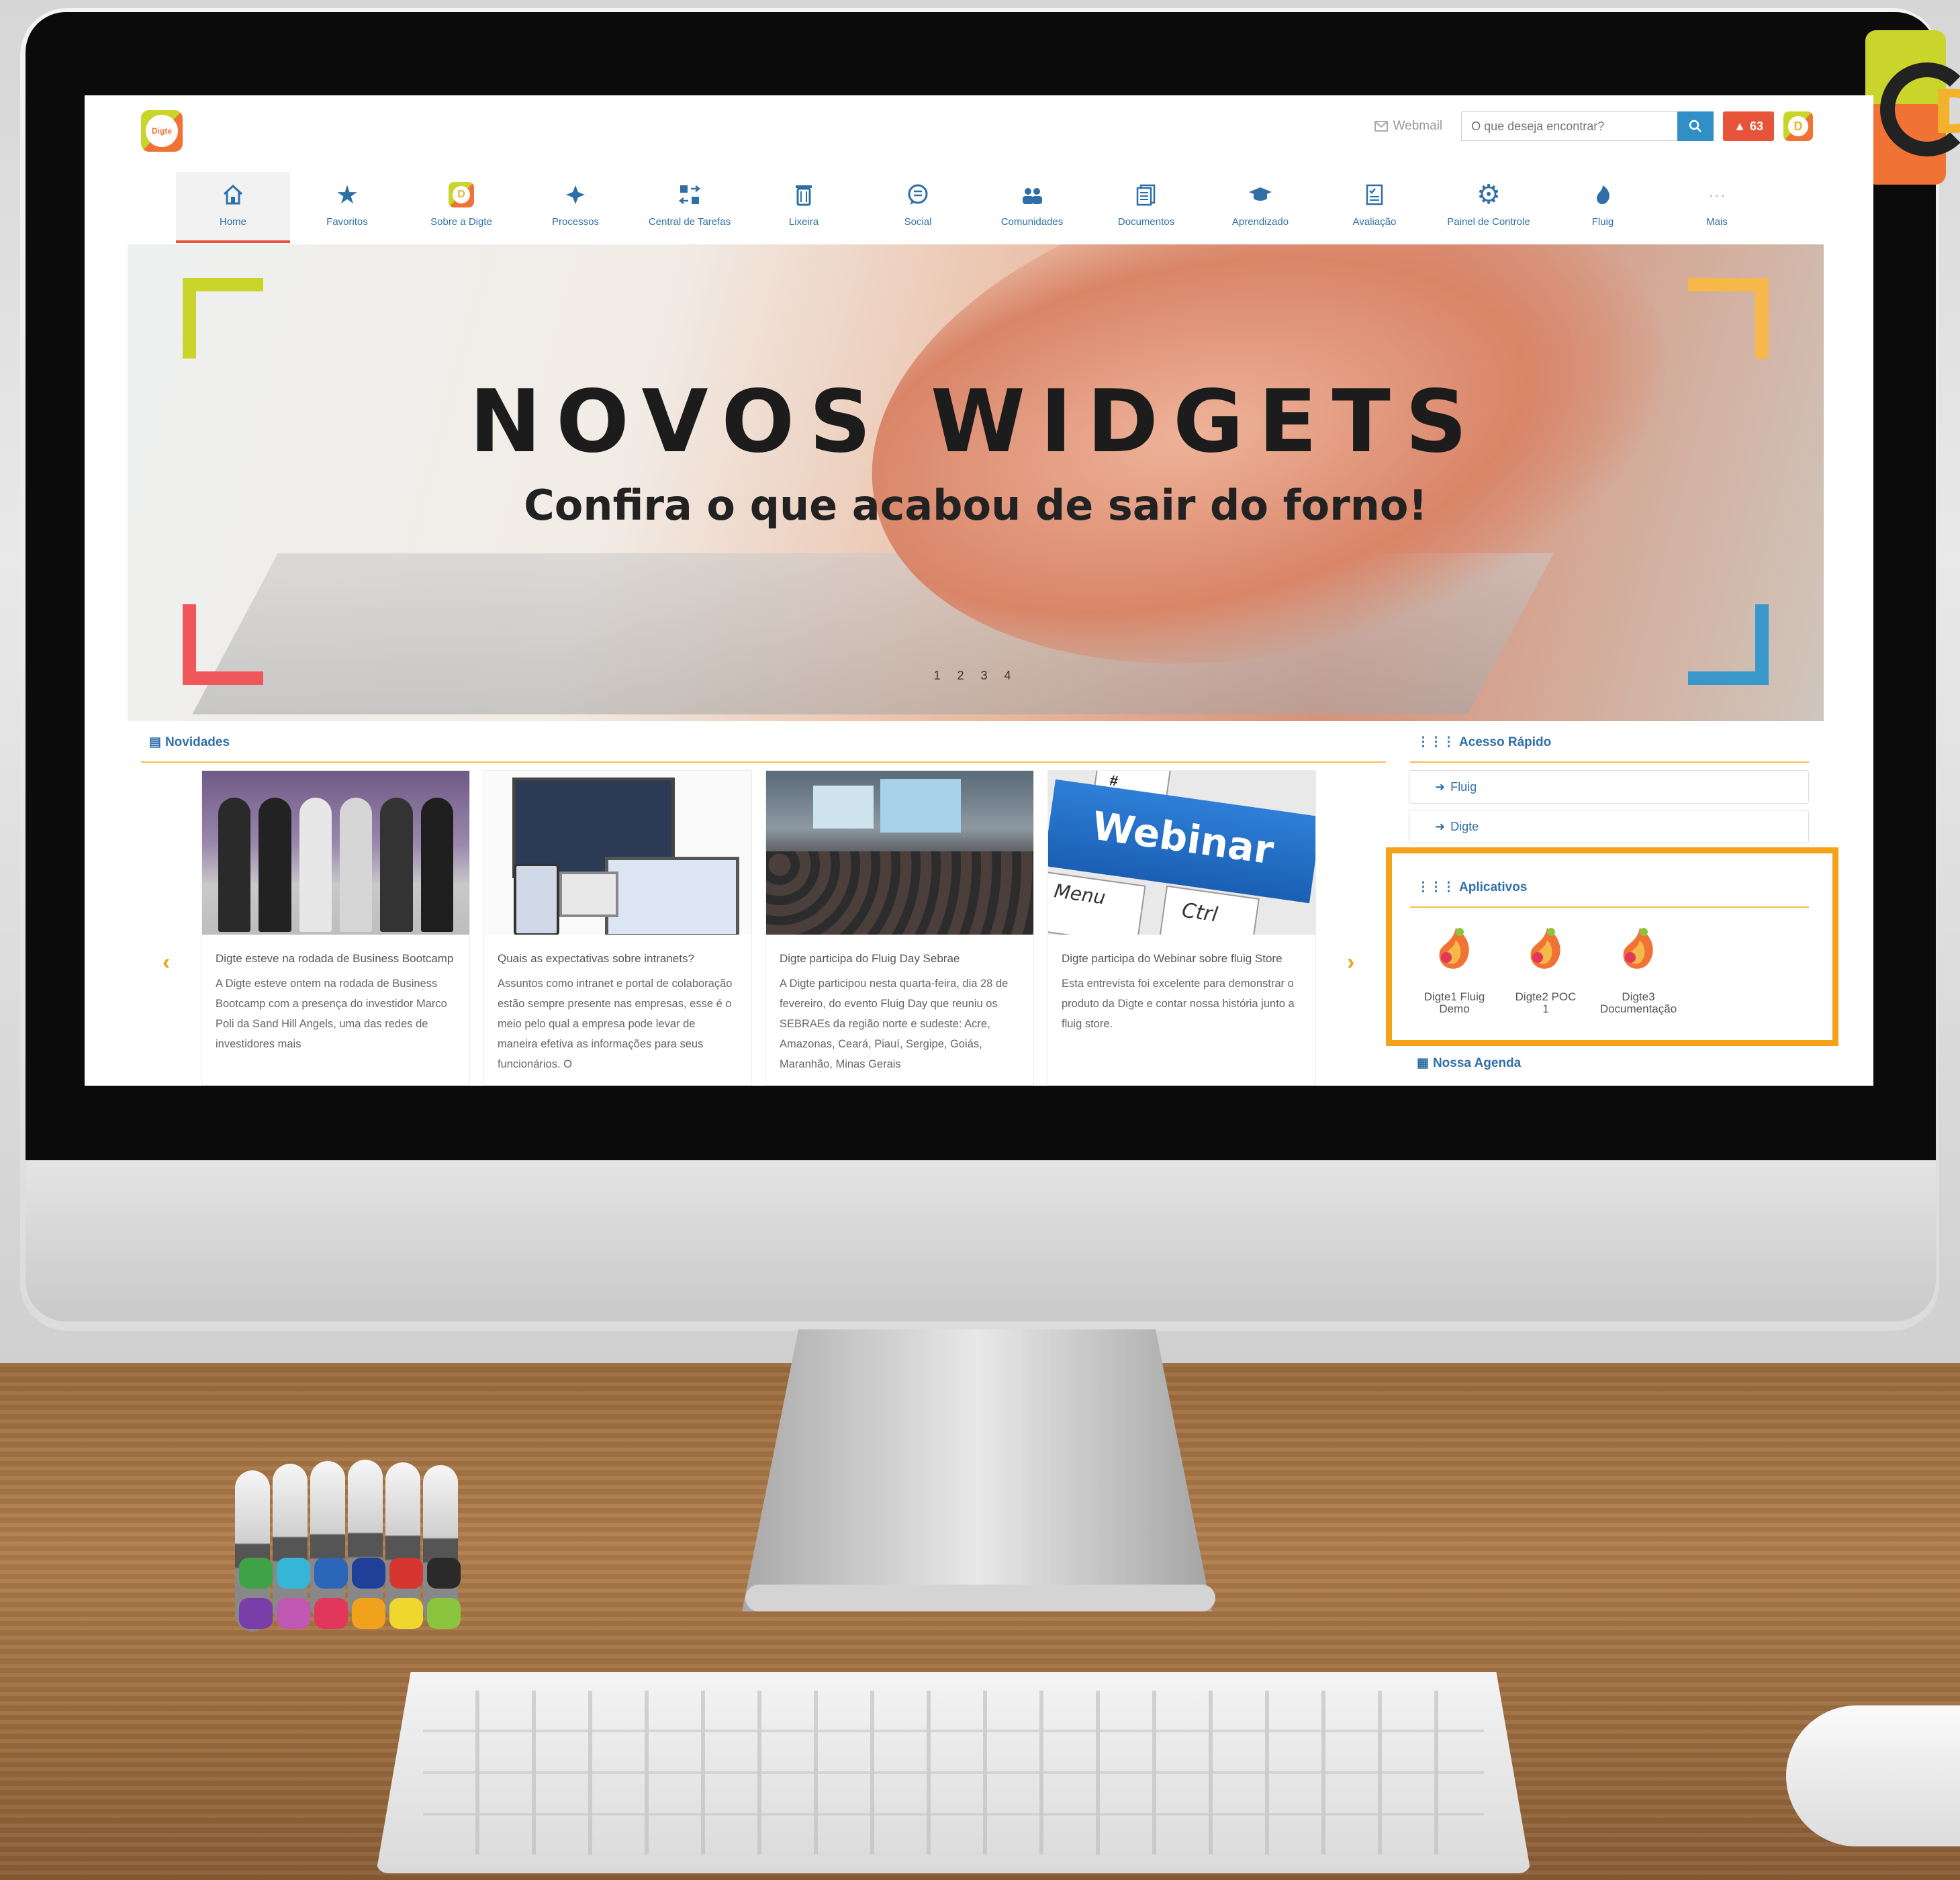 This screenshot has height=1880, width=1960. I want to click on app-digte2-poc-1: Digte2 POC 1, so click(1546, 970).